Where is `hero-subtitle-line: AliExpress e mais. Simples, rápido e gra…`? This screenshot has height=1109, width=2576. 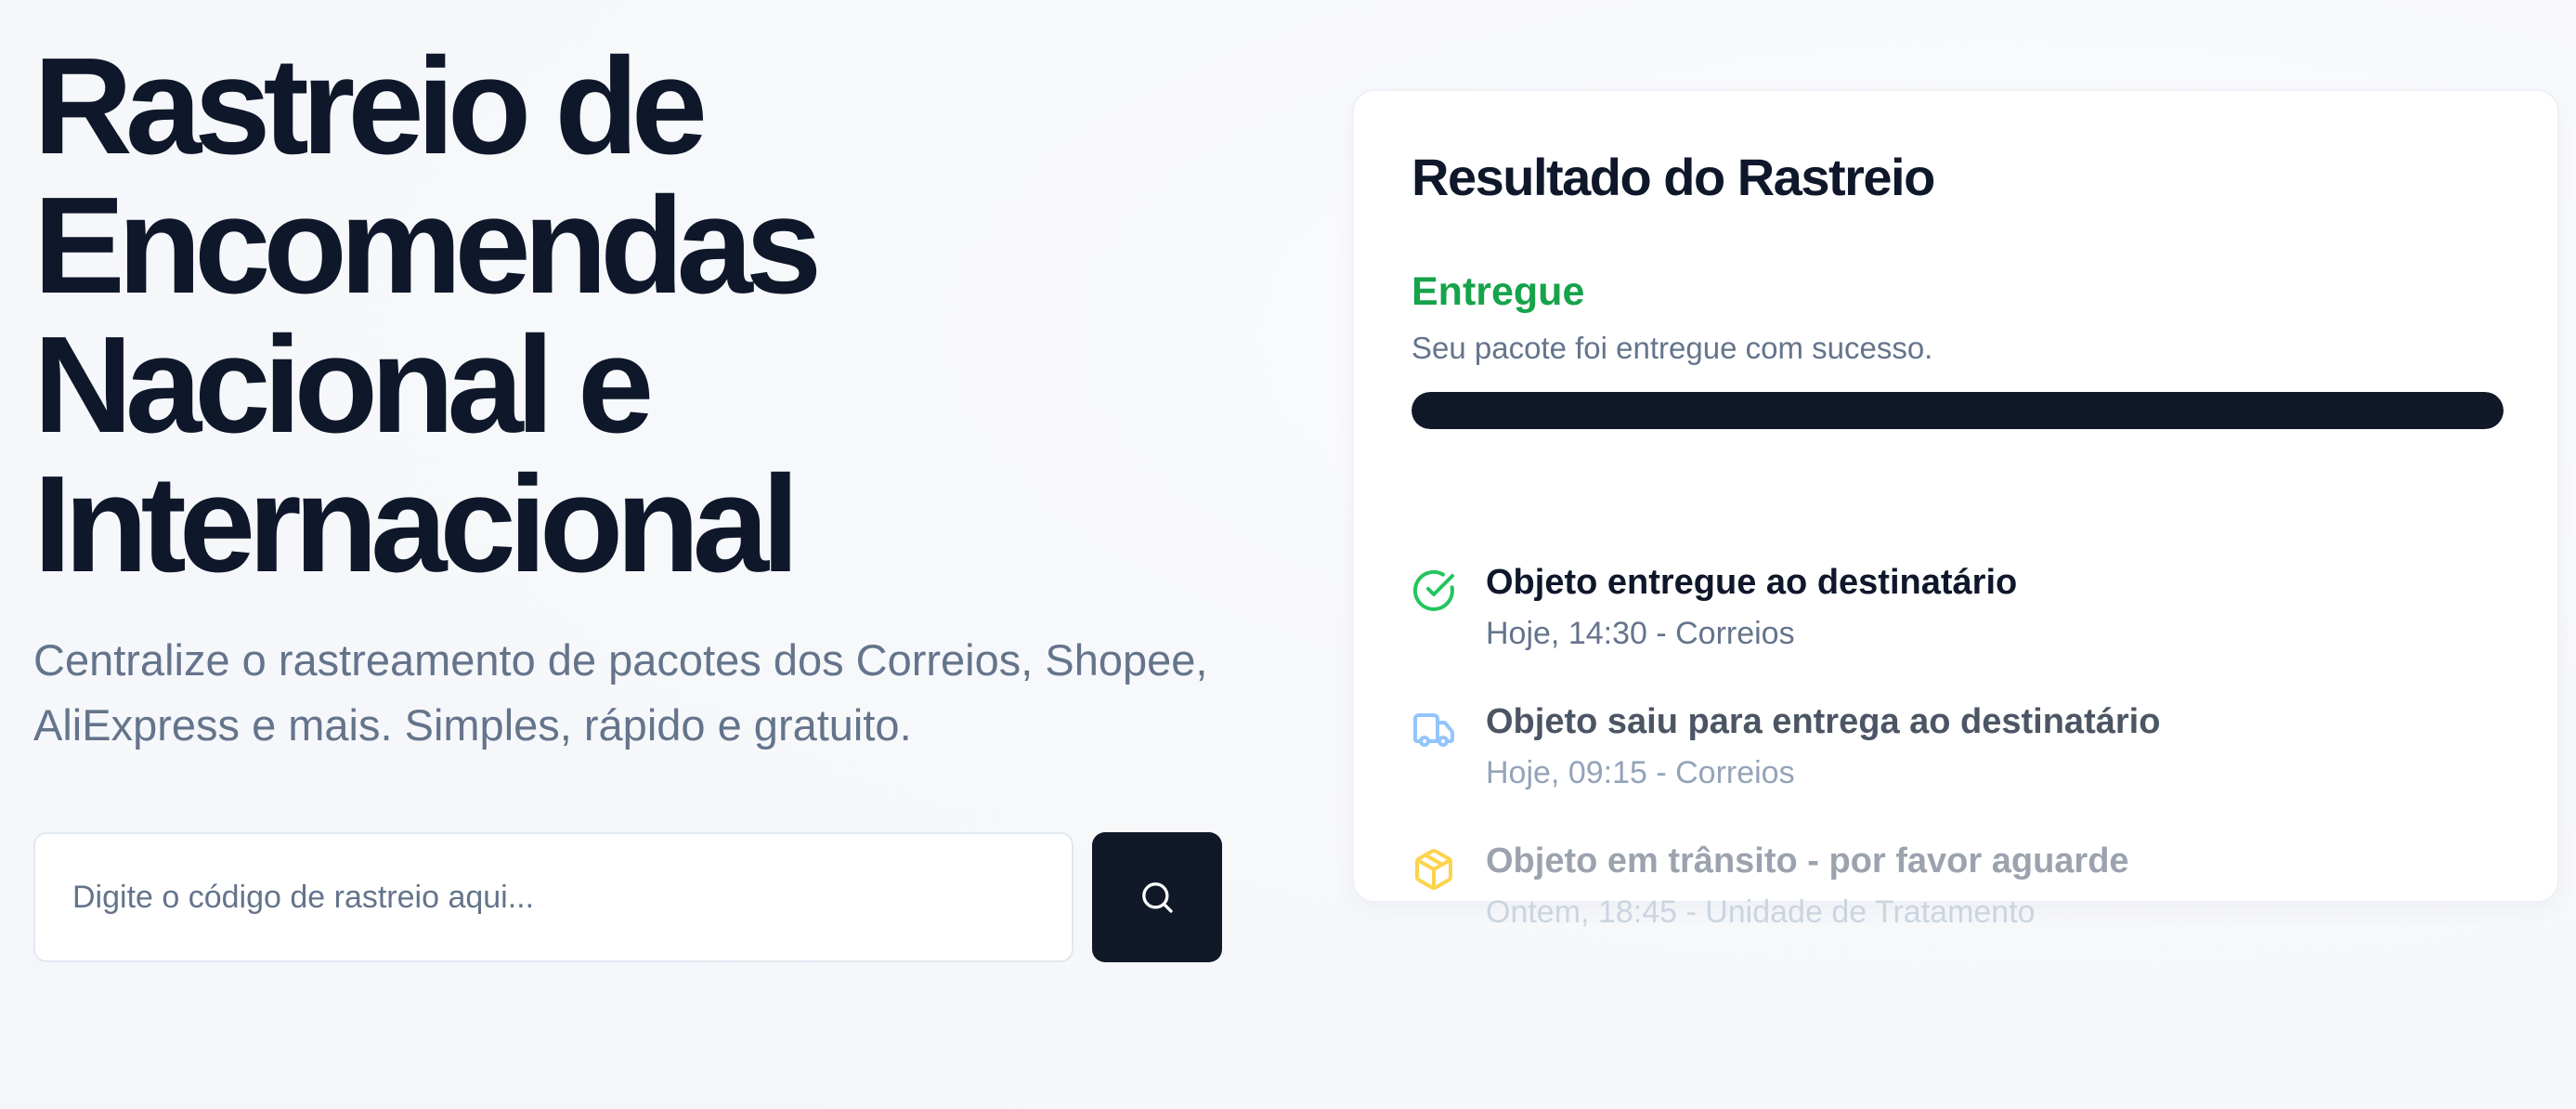
hero-subtitle-line: AliExpress e mais. Simples, rápido e gra… is located at coordinates (472, 725).